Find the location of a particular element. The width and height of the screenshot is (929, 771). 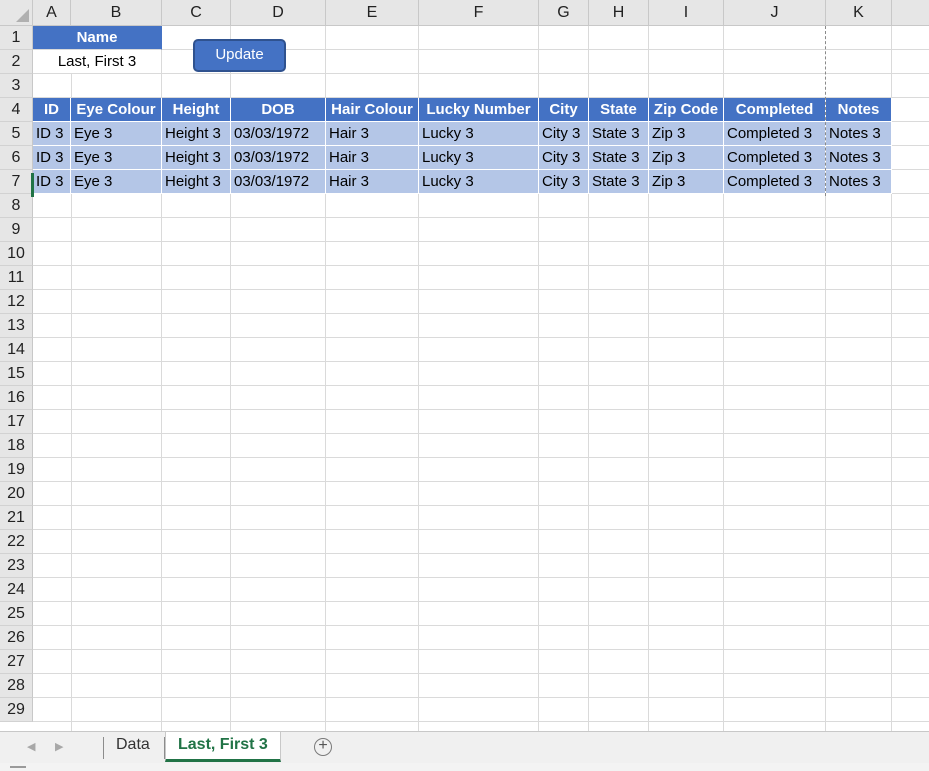

header-cell-id: ID is located at coordinates (52, 110).